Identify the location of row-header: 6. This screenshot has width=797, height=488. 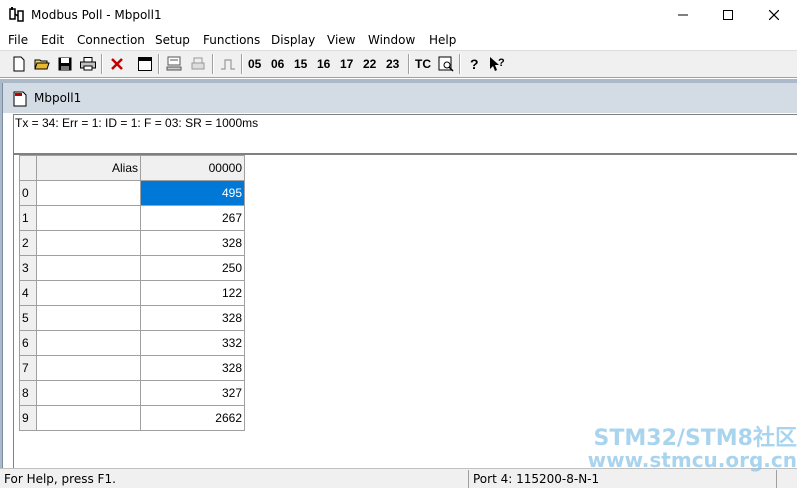
(28, 343).